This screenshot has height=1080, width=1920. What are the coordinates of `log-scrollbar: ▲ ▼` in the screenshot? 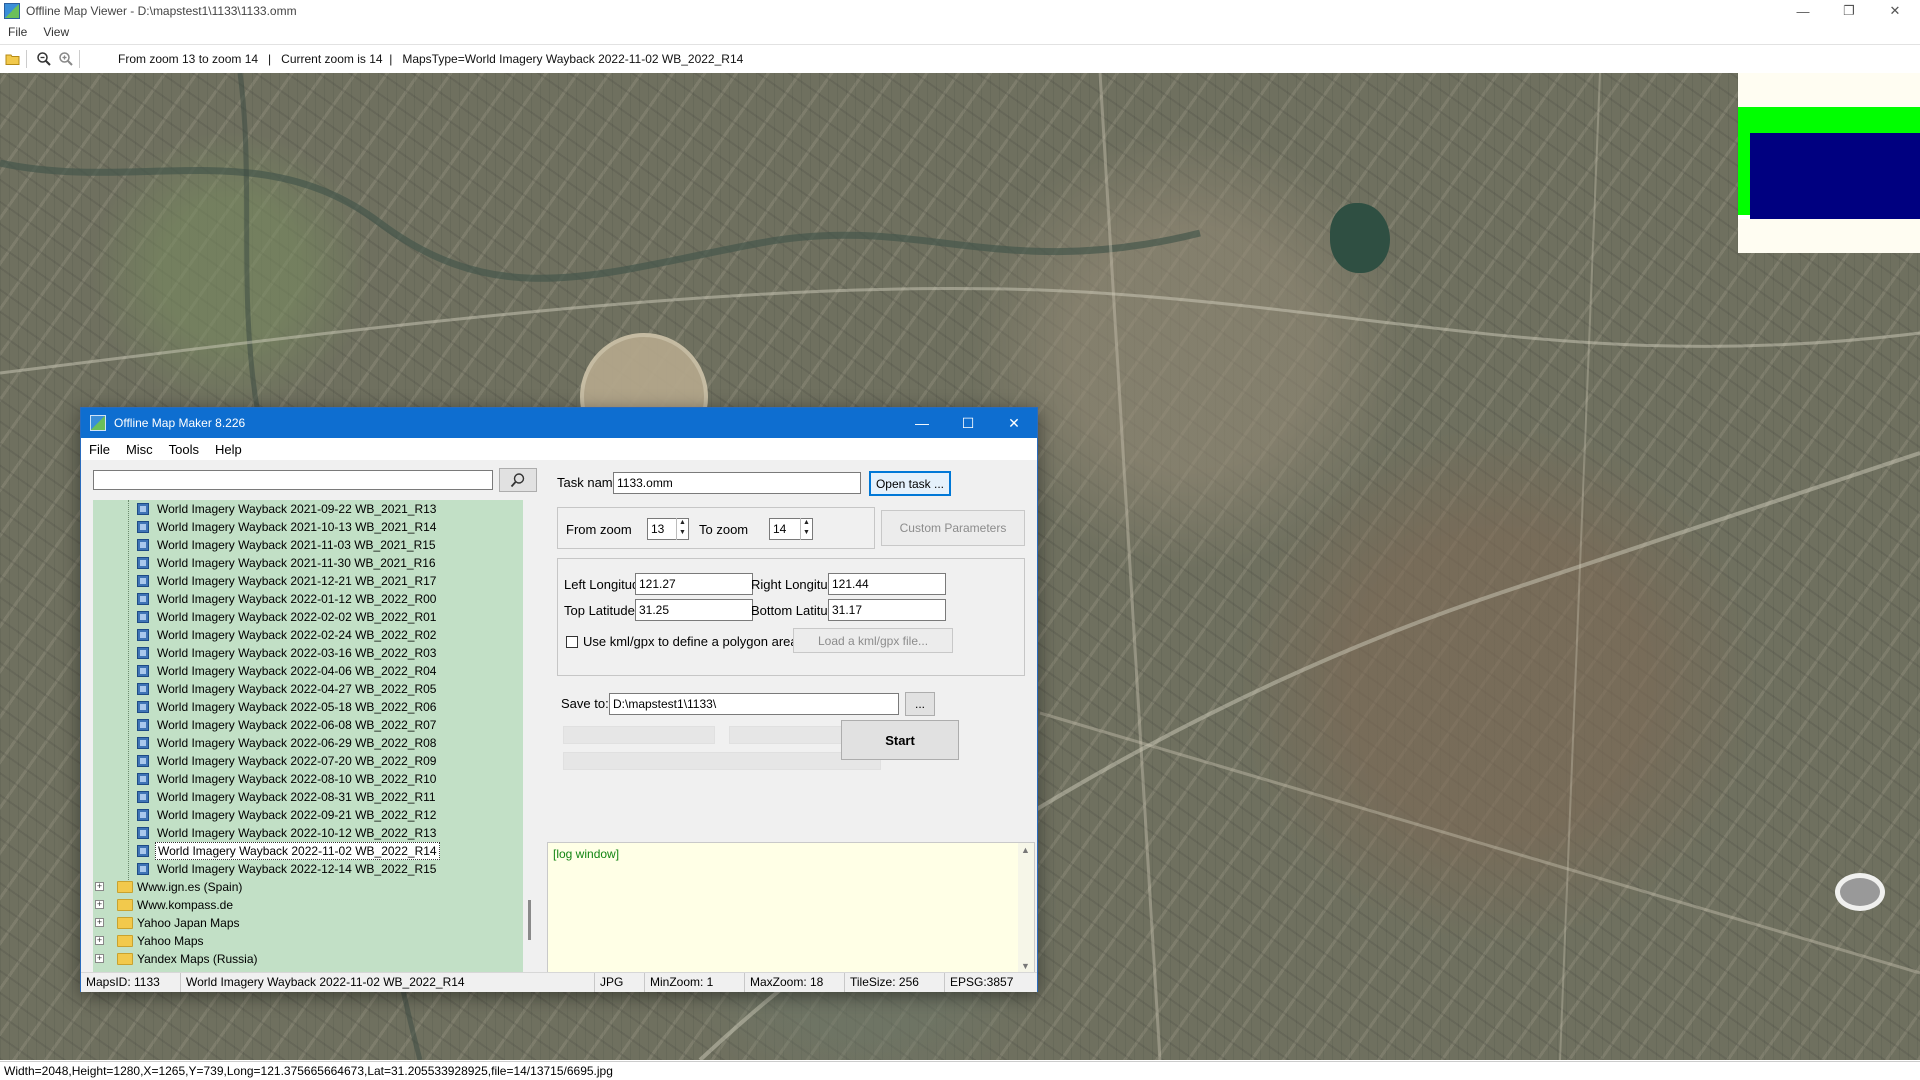 It's located at (1026, 908).